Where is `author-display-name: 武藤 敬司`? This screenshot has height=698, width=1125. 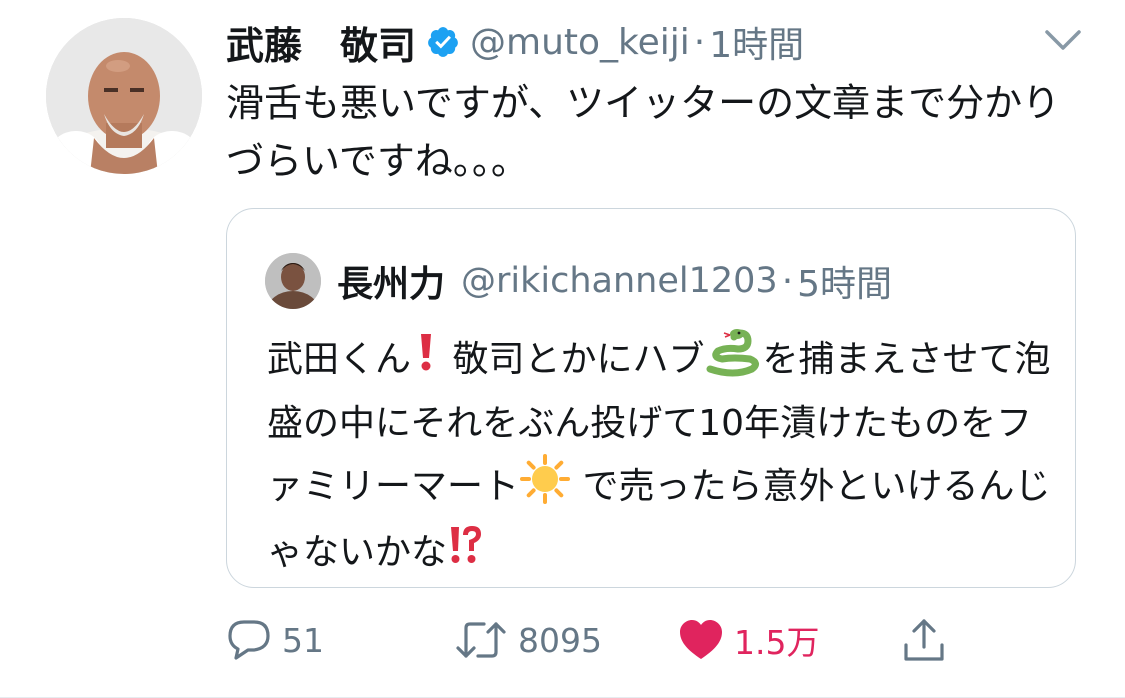
author-display-name: 武藤 敬司 is located at coordinates (321, 42).